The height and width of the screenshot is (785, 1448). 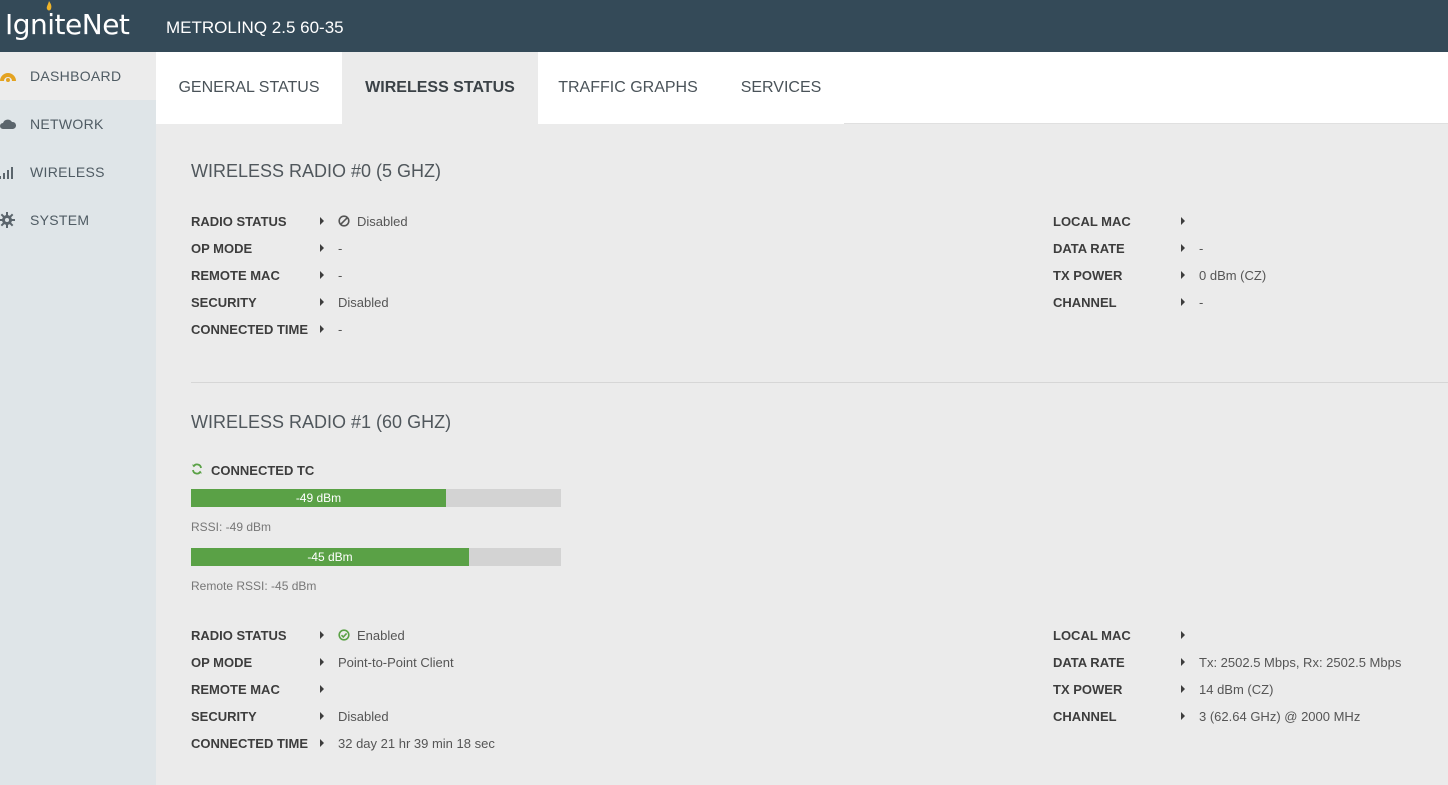 I want to click on remote-rssi-bar-text: -45 dBm, so click(x=330, y=557).